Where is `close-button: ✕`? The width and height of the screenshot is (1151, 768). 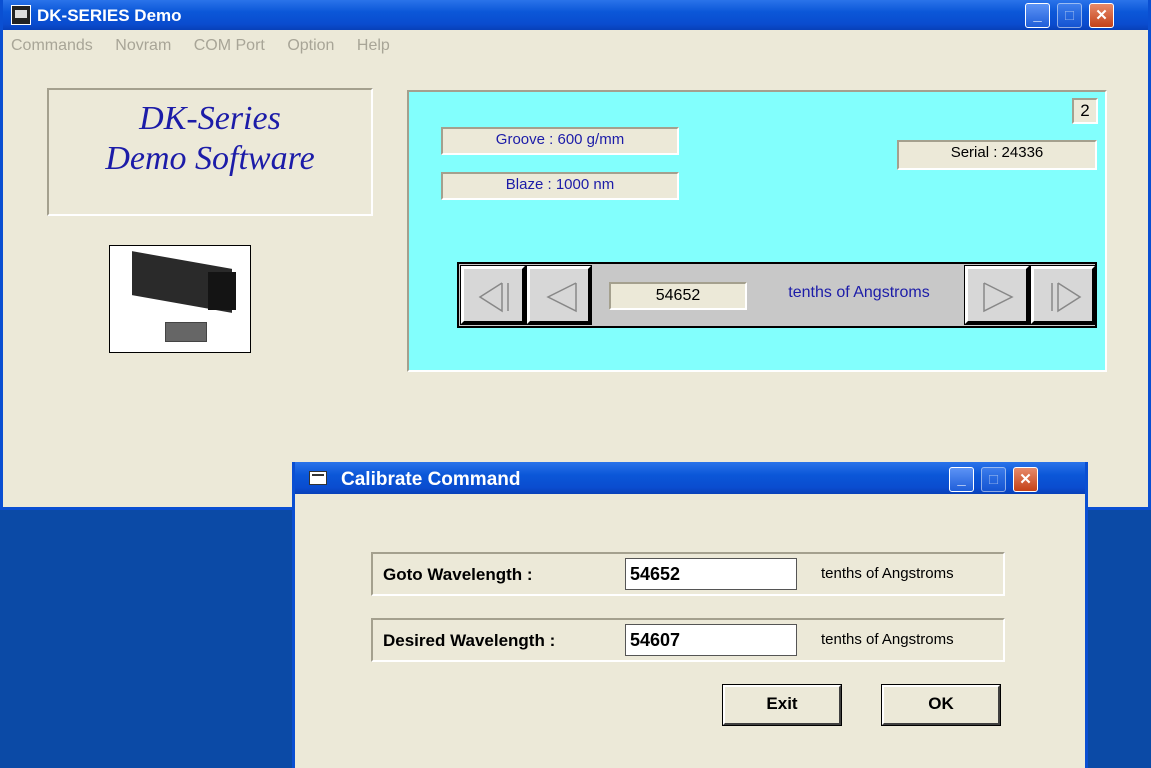
close-button: ✕ is located at coordinates (1101, 15).